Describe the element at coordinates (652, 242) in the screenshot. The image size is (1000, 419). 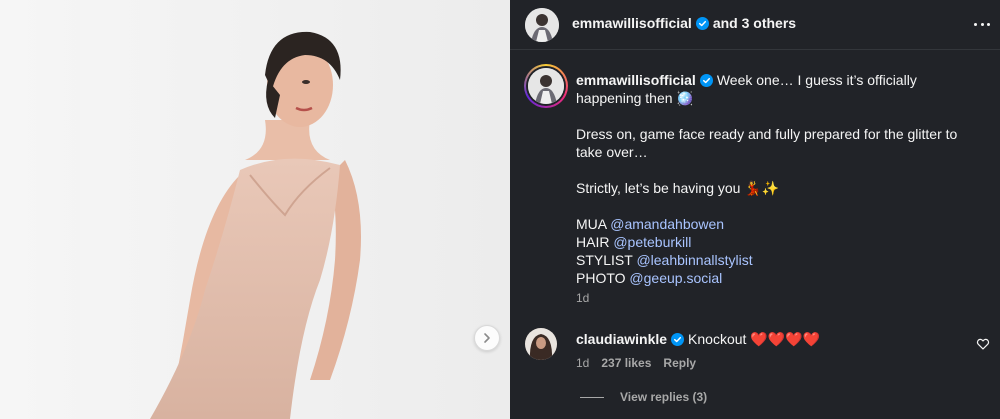
I see `mention-link: @peteburkill` at that location.